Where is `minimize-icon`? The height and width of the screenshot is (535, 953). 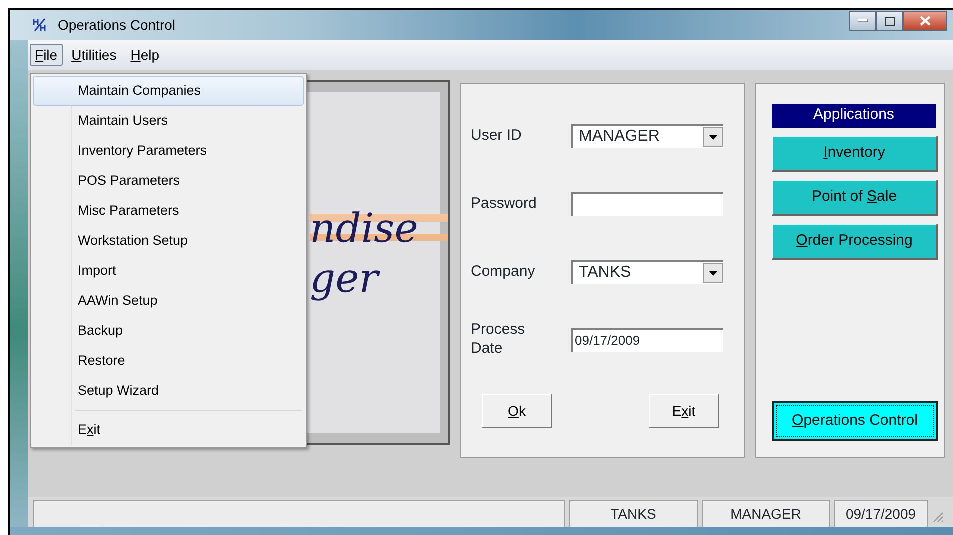 minimize-icon is located at coordinates (863, 21).